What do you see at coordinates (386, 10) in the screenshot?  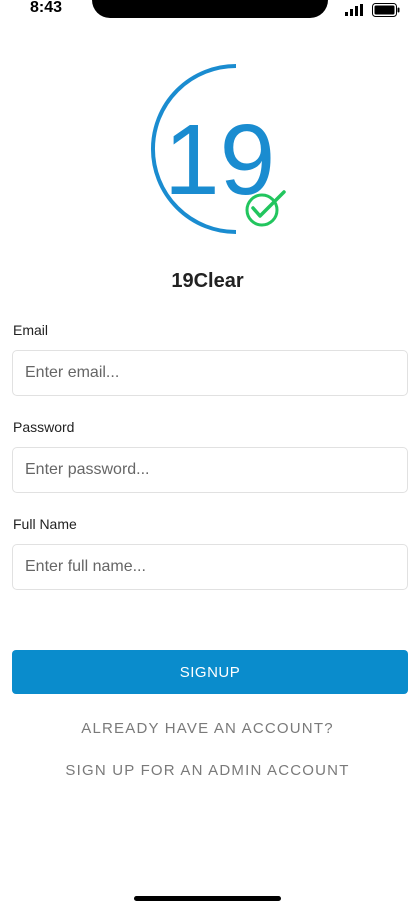 I see `battery-icon` at bounding box center [386, 10].